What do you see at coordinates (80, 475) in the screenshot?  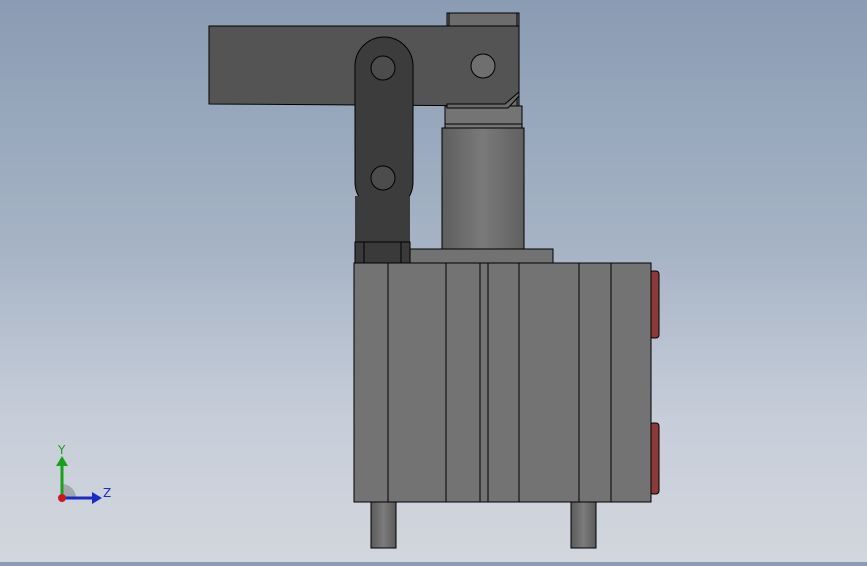 I see `orientation-triad: Y Z` at bounding box center [80, 475].